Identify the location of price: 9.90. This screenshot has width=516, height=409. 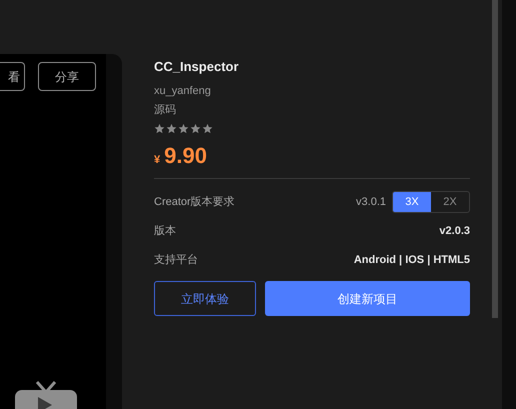
(185, 156).